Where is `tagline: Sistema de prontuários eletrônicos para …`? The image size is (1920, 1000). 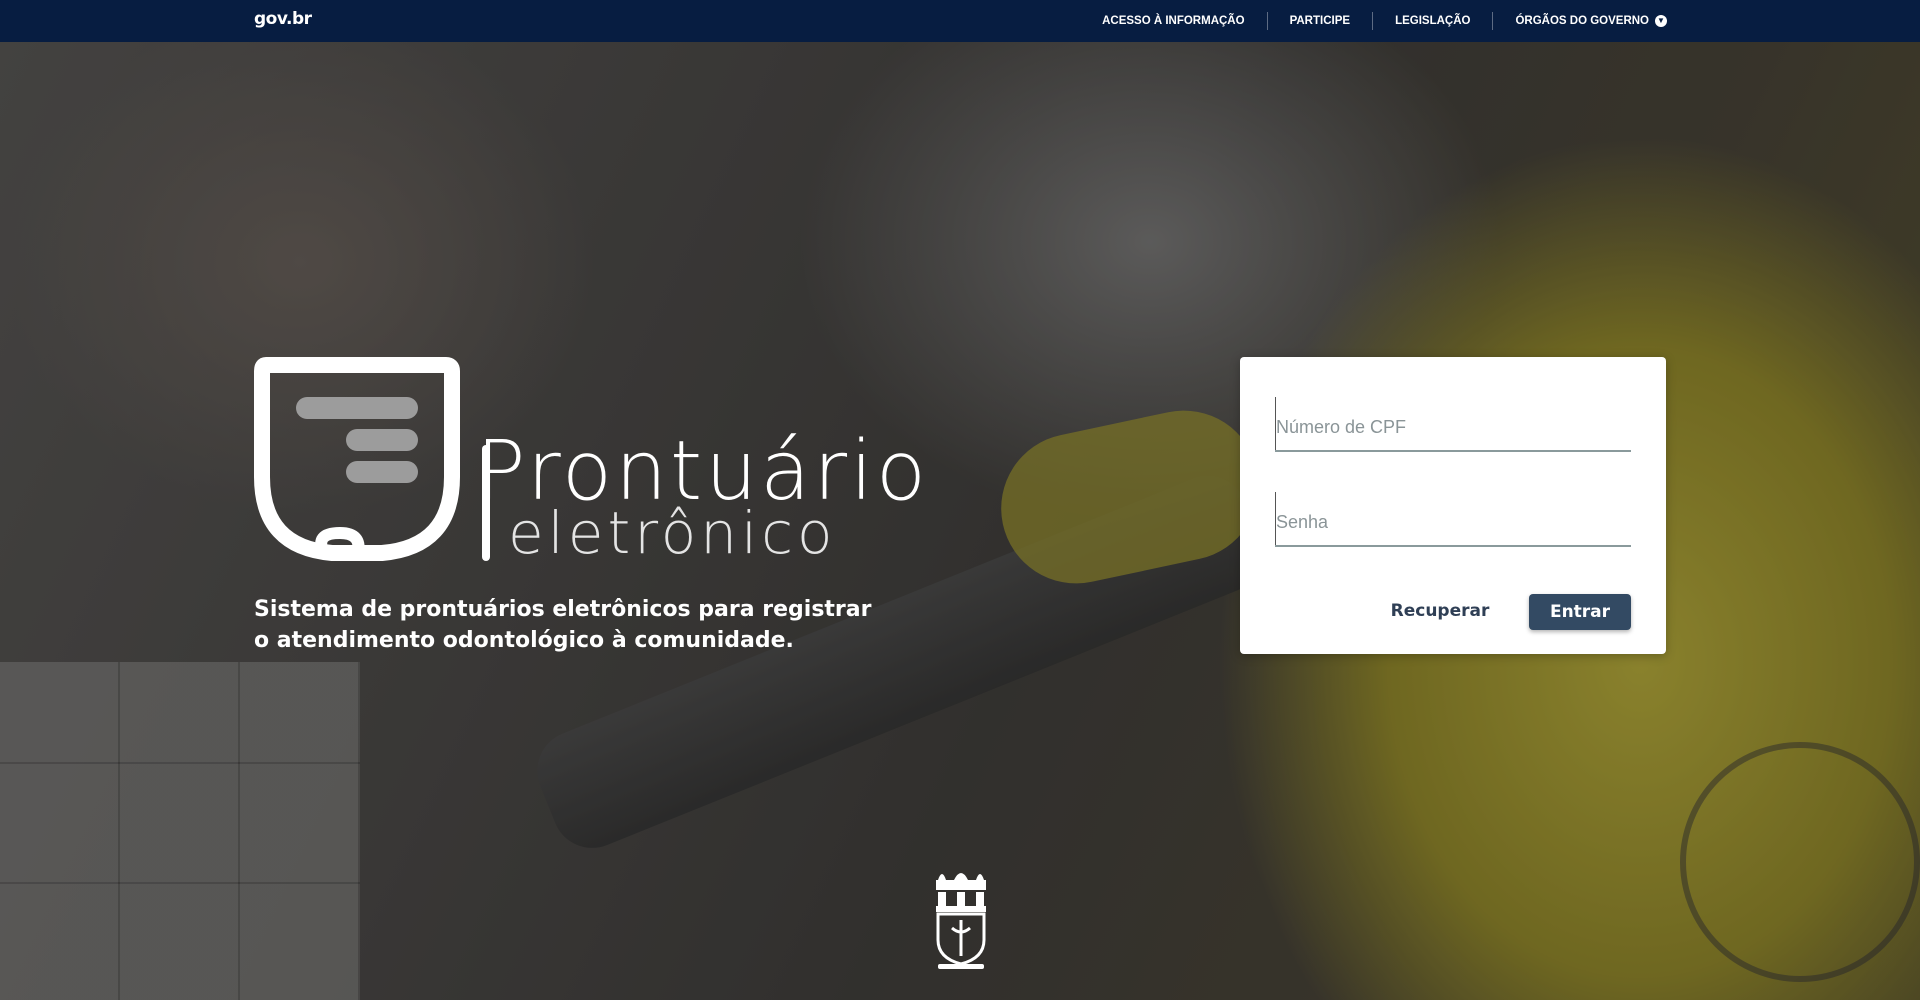
tagline: Sistema de prontuários eletrônicos para … is located at coordinates (563, 625).